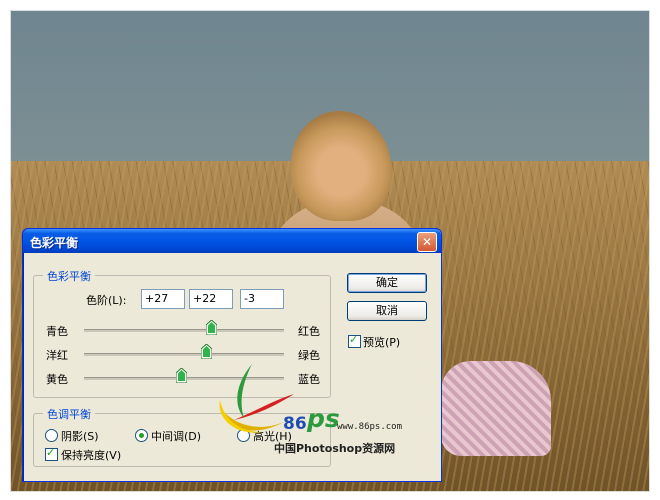  What do you see at coordinates (106, 300) in the screenshot?
I see `levels-label: 色阶(L):` at bounding box center [106, 300].